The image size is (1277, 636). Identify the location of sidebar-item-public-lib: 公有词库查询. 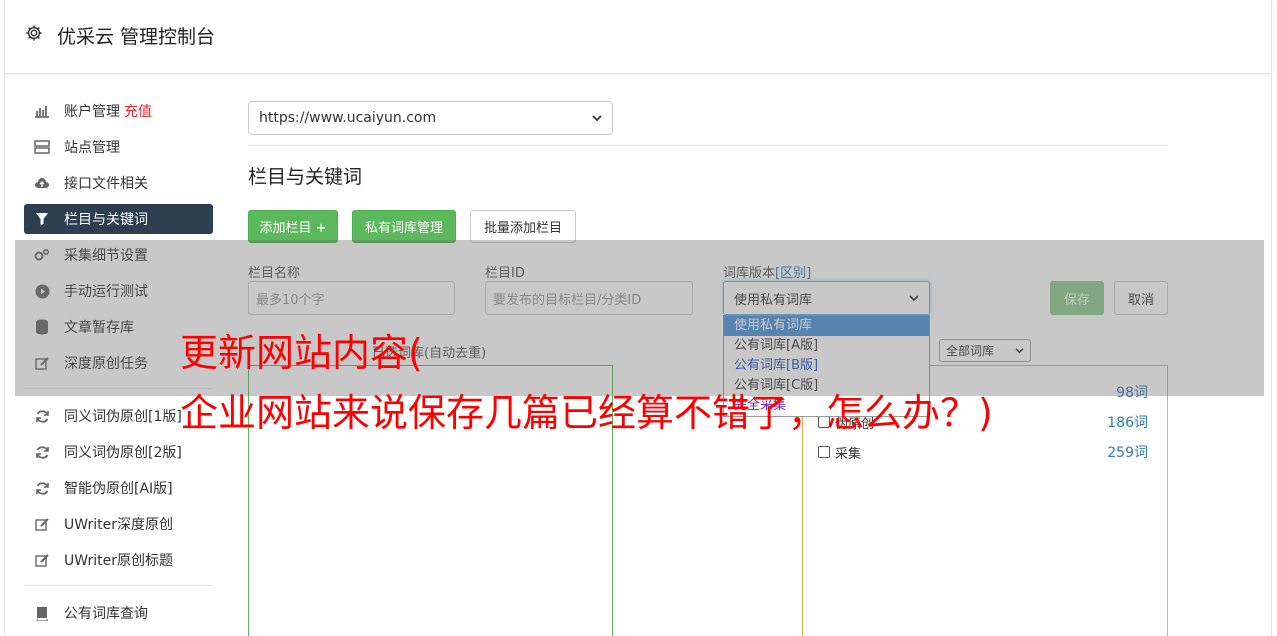
(118, 613).